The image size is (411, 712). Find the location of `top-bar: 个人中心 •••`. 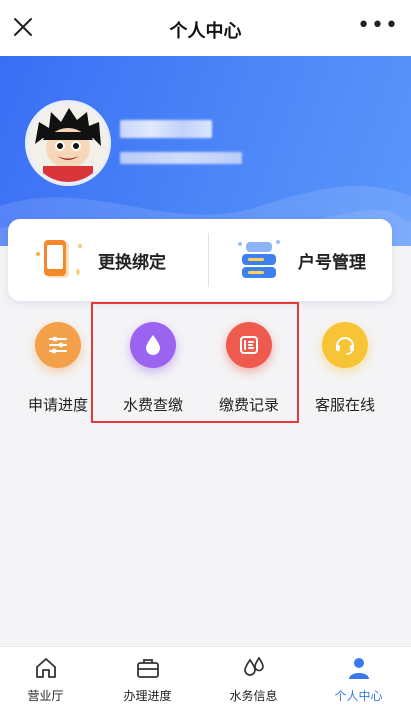

top-bar: 个人中心 ••• is located at coordinates (205, 28).